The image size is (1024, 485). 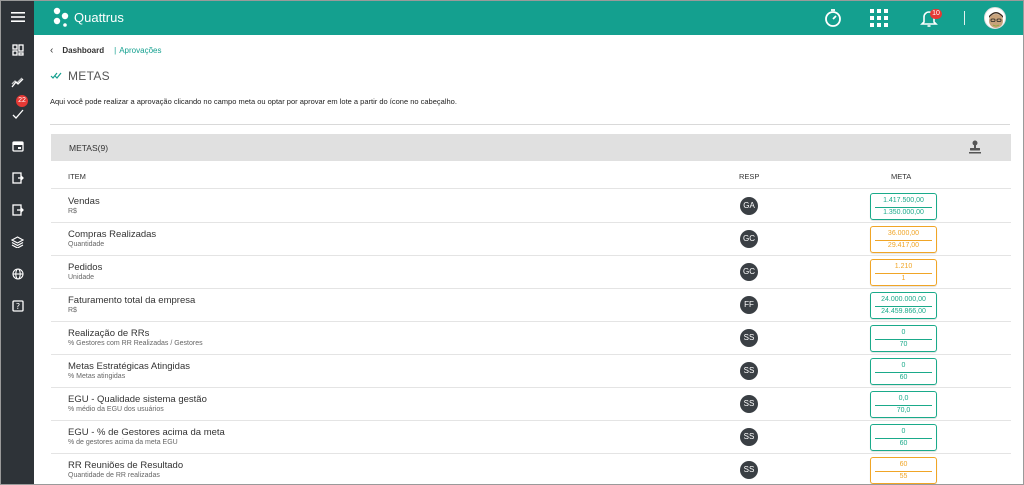 I want to click on sidebar: 22 ?, so click(x=17, y=242).